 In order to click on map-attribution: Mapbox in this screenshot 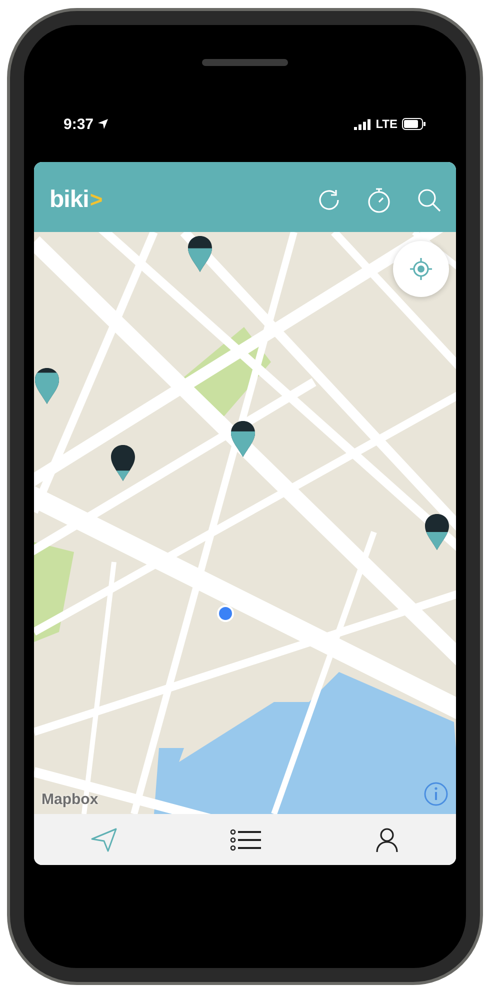, I will do `click(70, 799)`.